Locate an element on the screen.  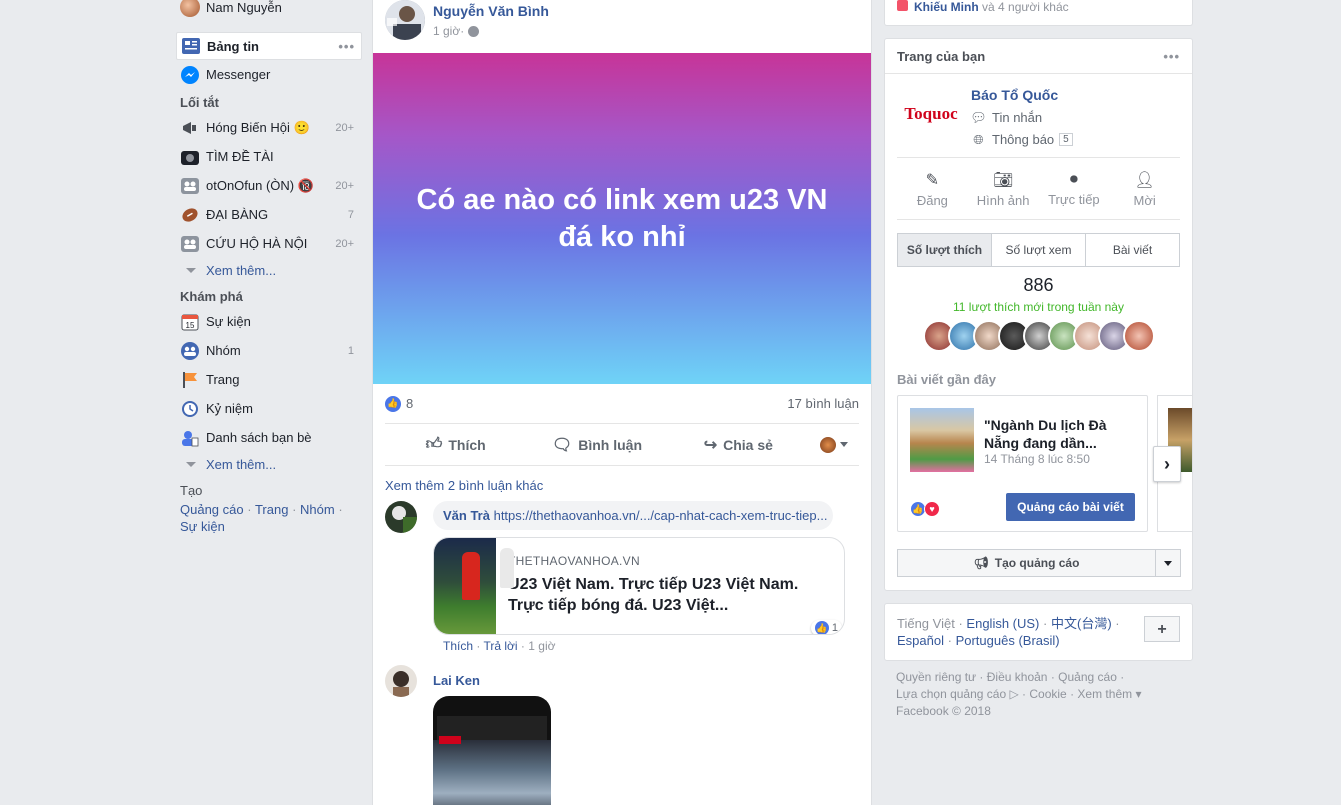
sidebar-item-shortcut: ĐẠI BÀNG 7 is located at coordinates (269, 214).